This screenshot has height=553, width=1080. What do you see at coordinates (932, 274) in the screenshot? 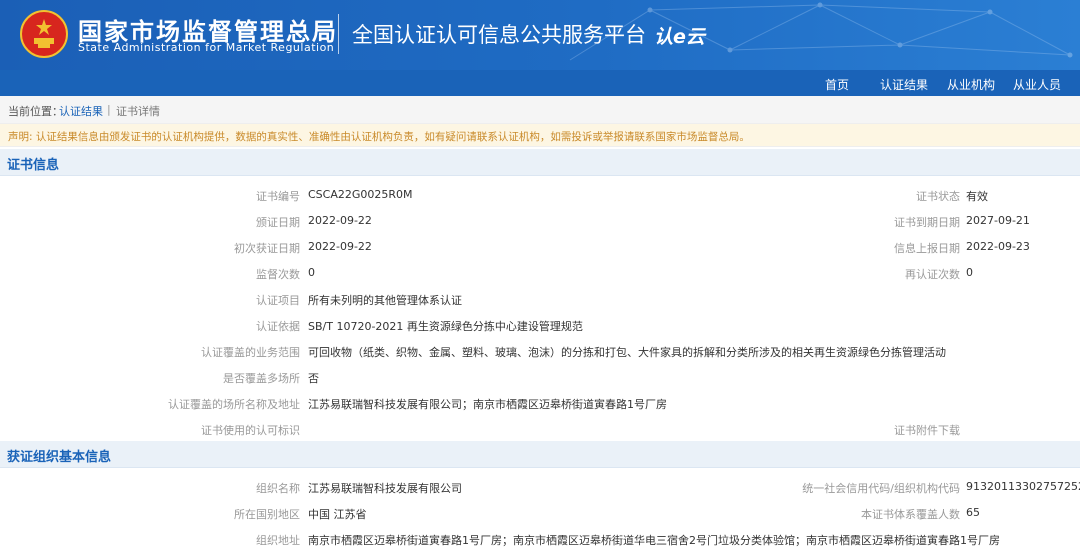
I see `field-label: 再认证次数` at bounding box center [932, 274].